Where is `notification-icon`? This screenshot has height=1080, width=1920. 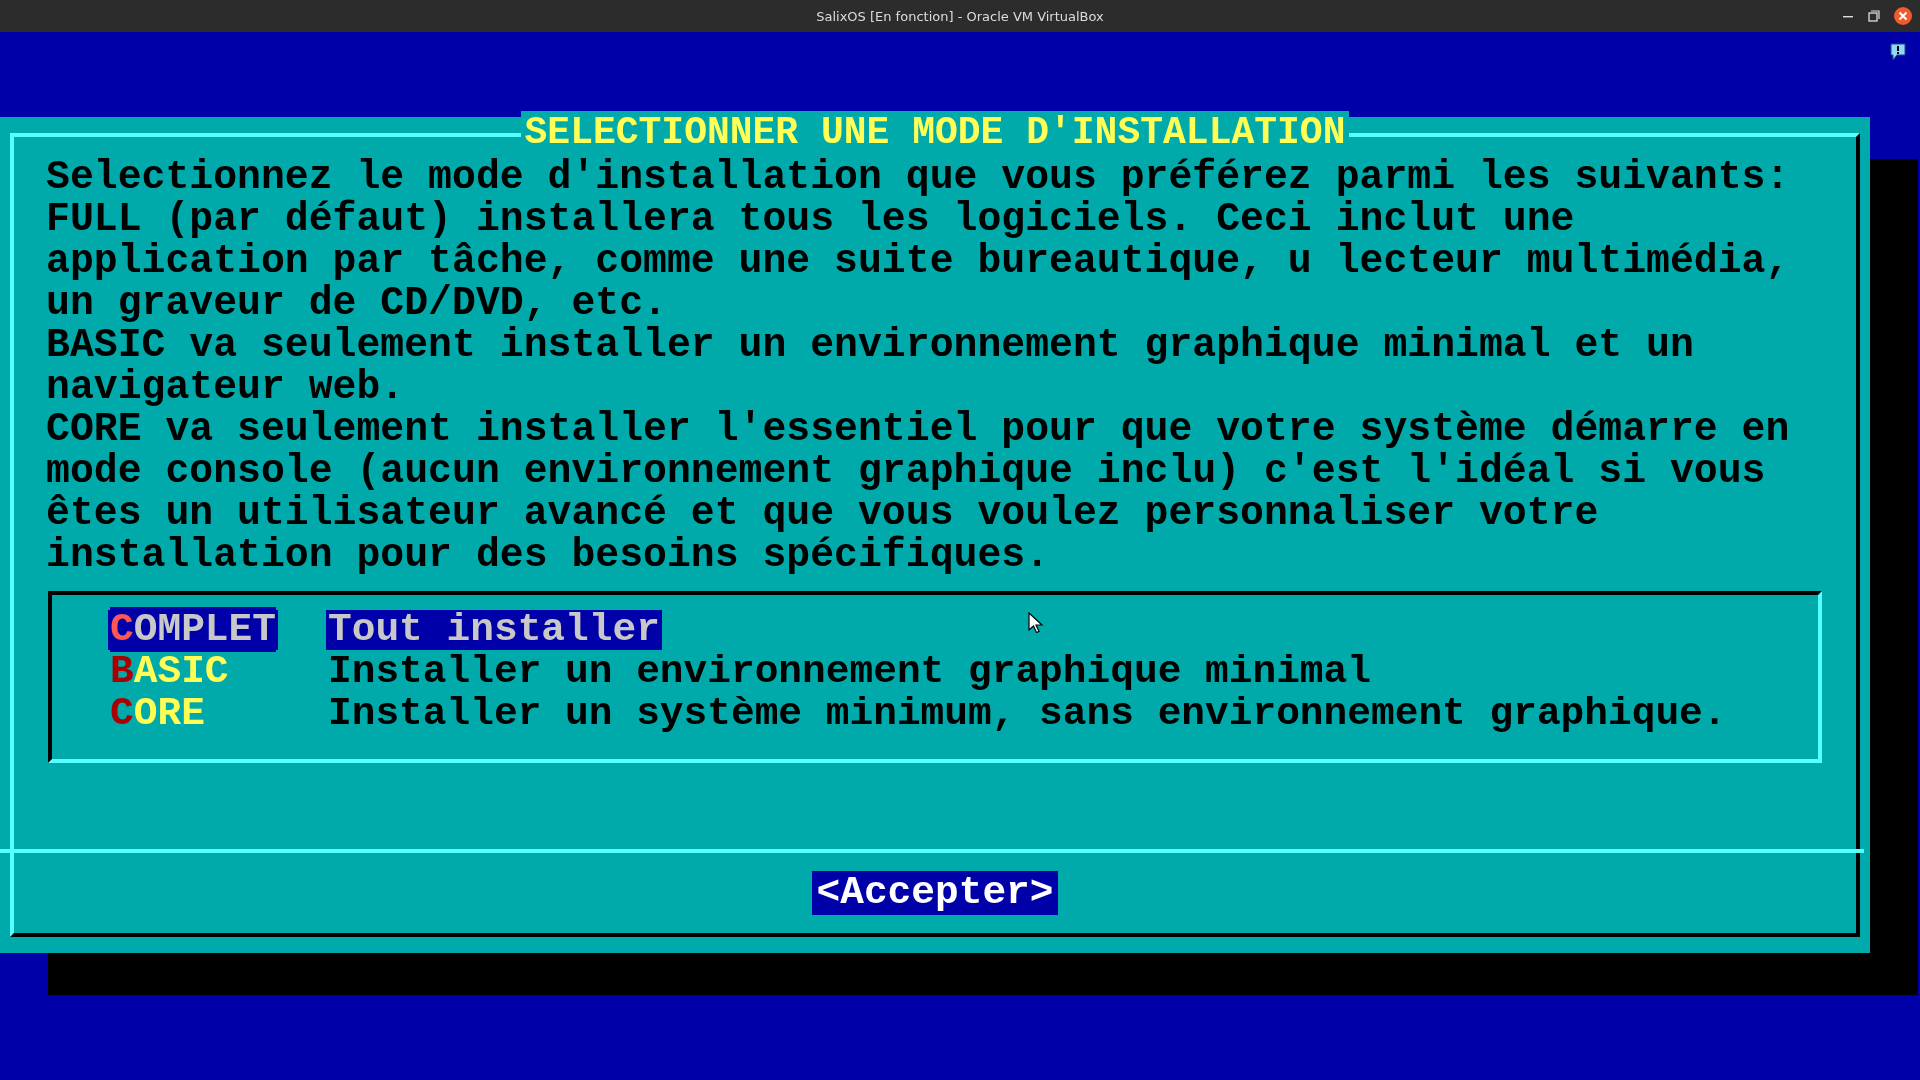
notification-icon is located at coordinates (1898, 52).